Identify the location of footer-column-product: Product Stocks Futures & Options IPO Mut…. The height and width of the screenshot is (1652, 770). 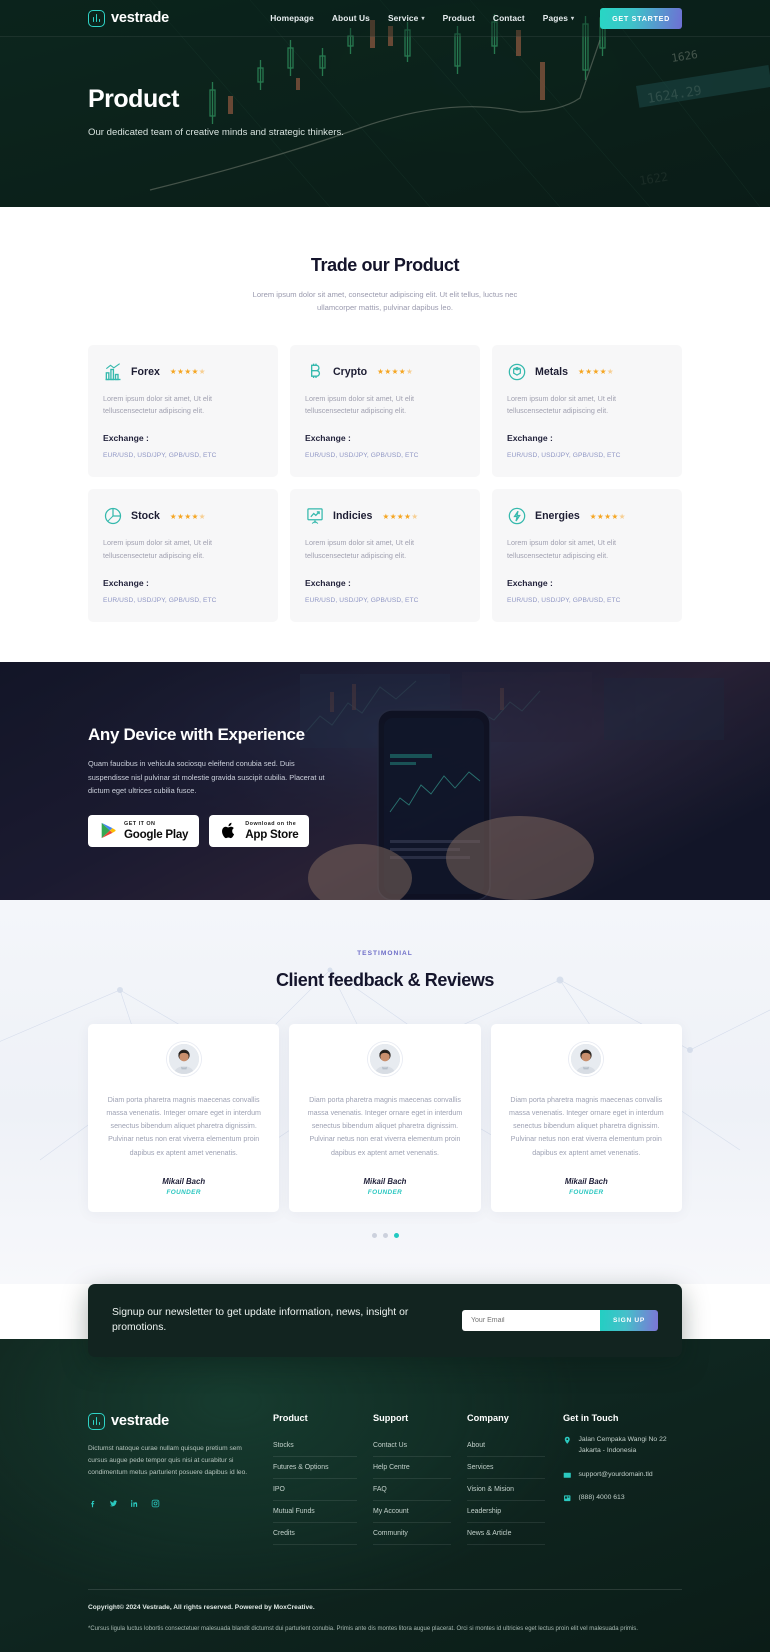
(323, 1479).